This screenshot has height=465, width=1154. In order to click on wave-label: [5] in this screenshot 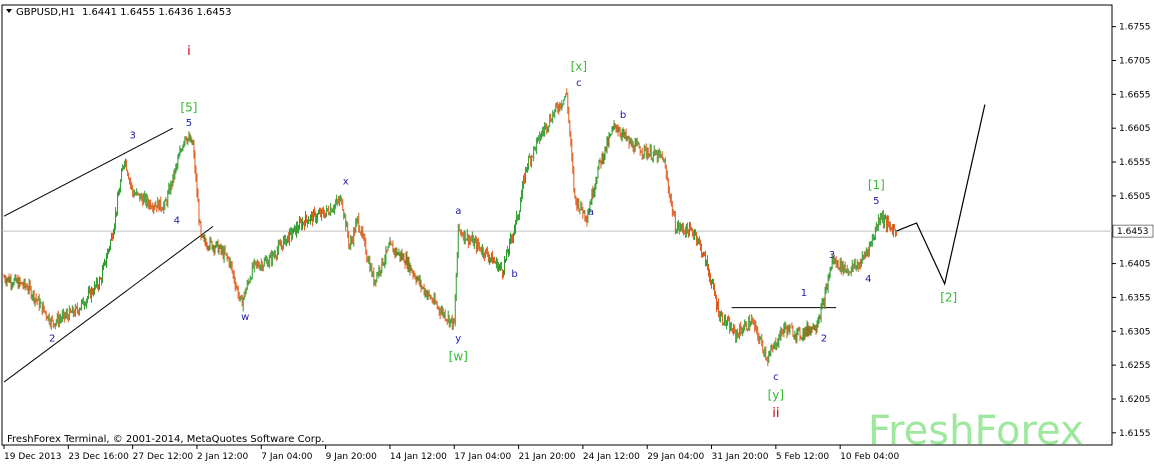, I will do `click(188, 107)`.